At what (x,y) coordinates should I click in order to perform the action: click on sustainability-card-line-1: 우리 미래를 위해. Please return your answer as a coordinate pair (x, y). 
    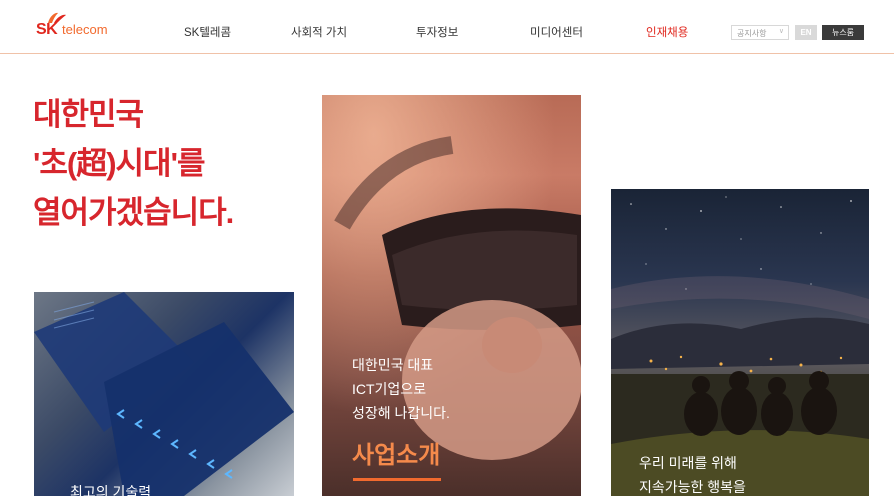
    Looking at the image, I should click on (688, 463).